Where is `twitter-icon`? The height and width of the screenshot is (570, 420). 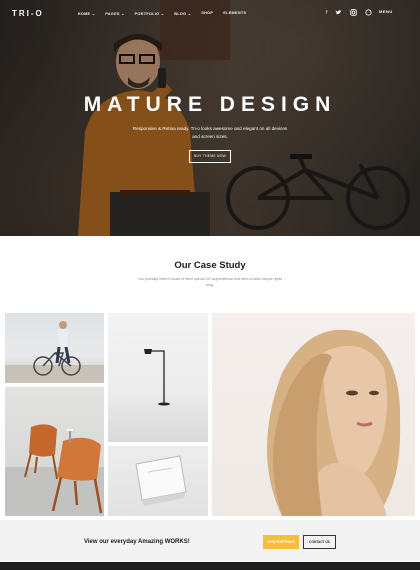 twitter-icon is located at coordinates (338, 14).